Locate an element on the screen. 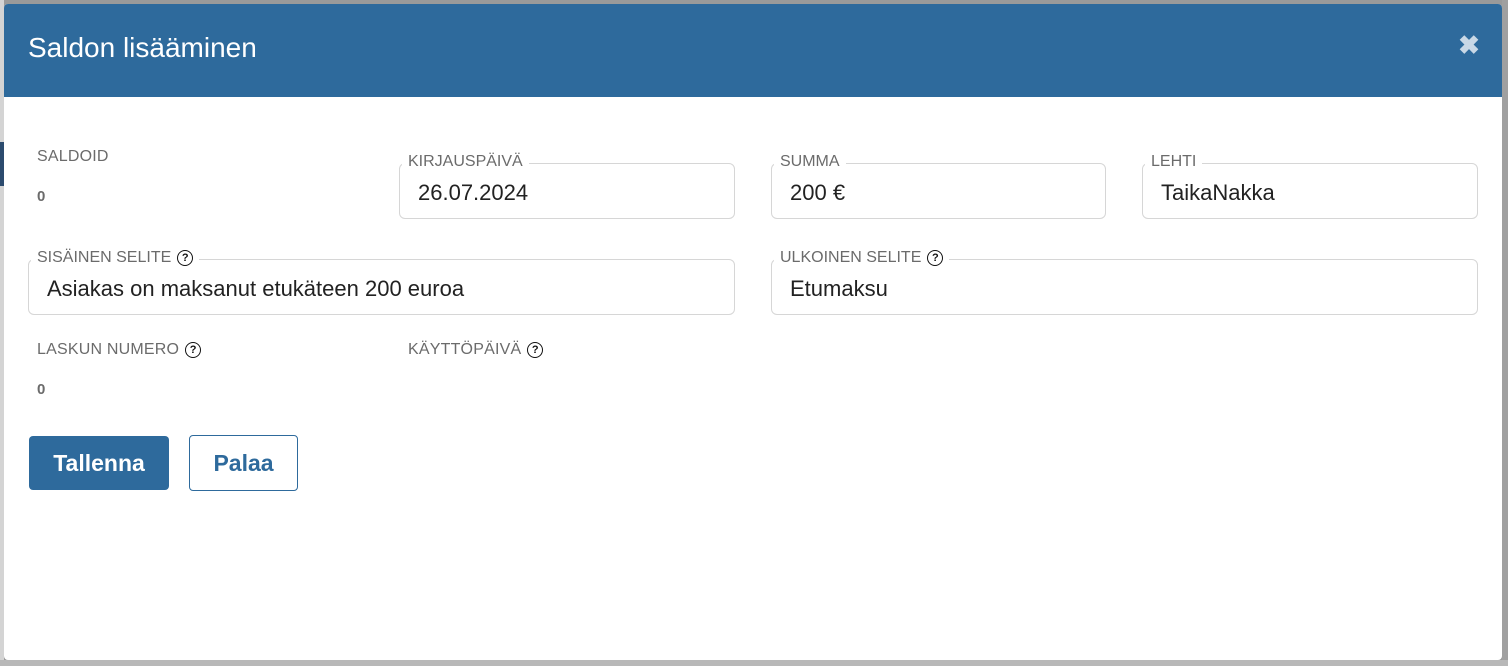 The width and height of the screenshot is (1508, 666). lehti-label: LEHTI is located at coordinates (1174, 162).